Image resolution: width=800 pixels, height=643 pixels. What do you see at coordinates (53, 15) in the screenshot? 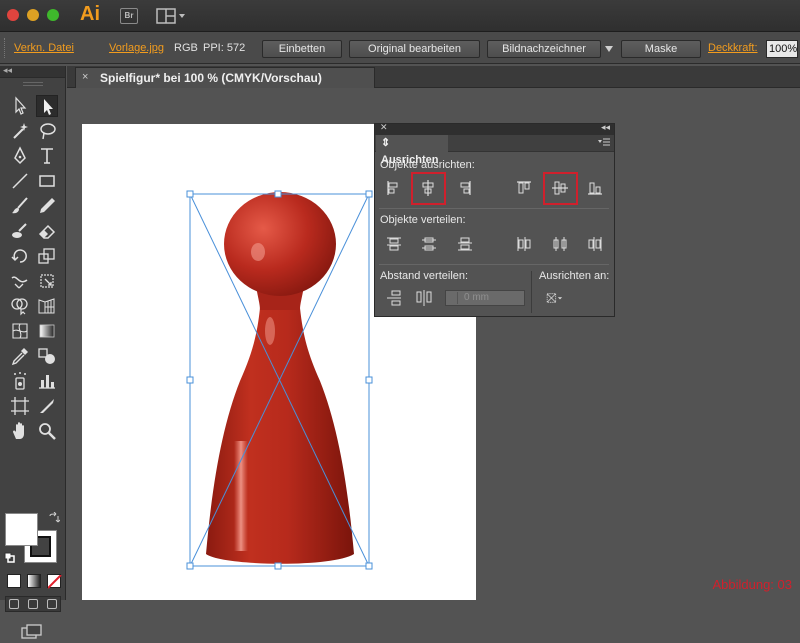
I see `maximize-window-button` at bounding box center [53, 15].